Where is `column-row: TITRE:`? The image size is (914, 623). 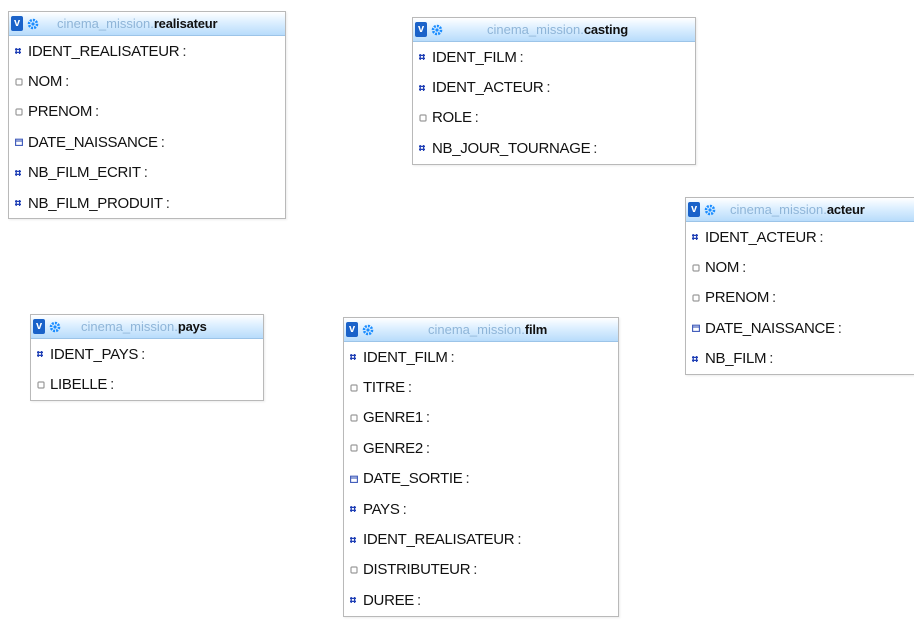 column-row: TITRE: is located at coordinates (481, 387).